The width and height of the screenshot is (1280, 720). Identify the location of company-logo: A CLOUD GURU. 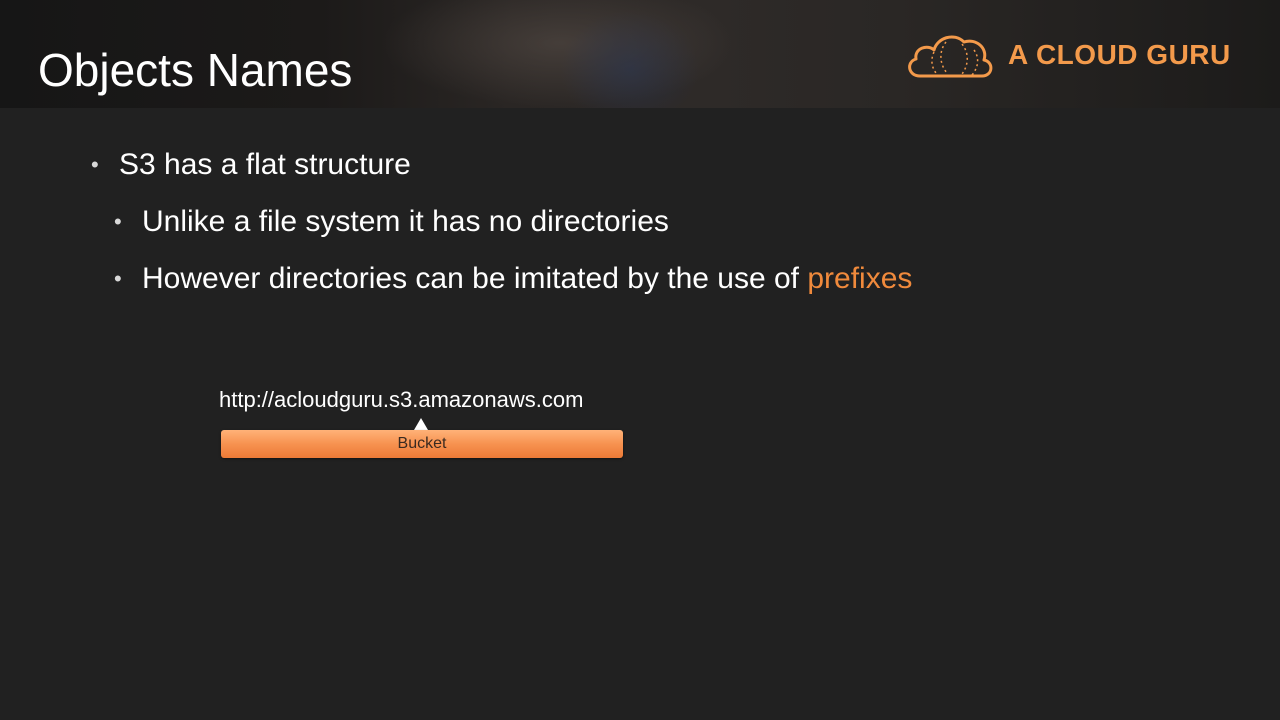
(1067, 55).